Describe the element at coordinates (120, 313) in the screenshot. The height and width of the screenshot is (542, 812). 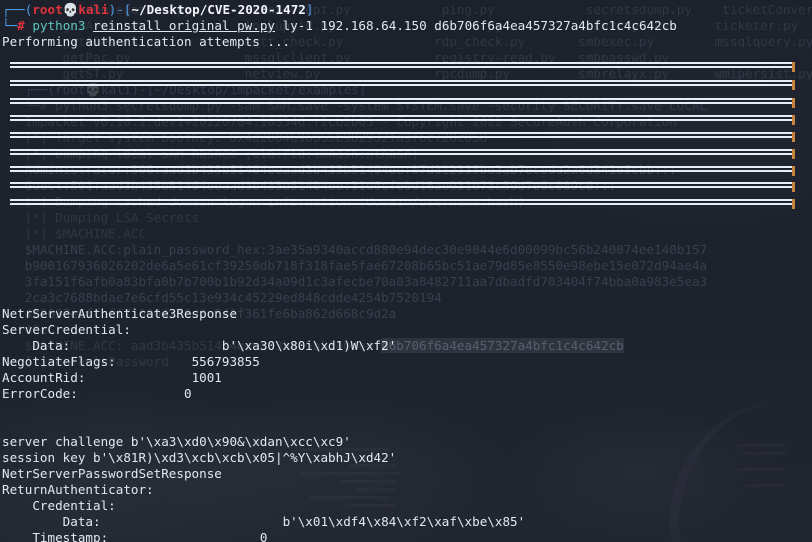
I see `output-auth-response-header: NetrServerAuthenticate3Response` at that location.